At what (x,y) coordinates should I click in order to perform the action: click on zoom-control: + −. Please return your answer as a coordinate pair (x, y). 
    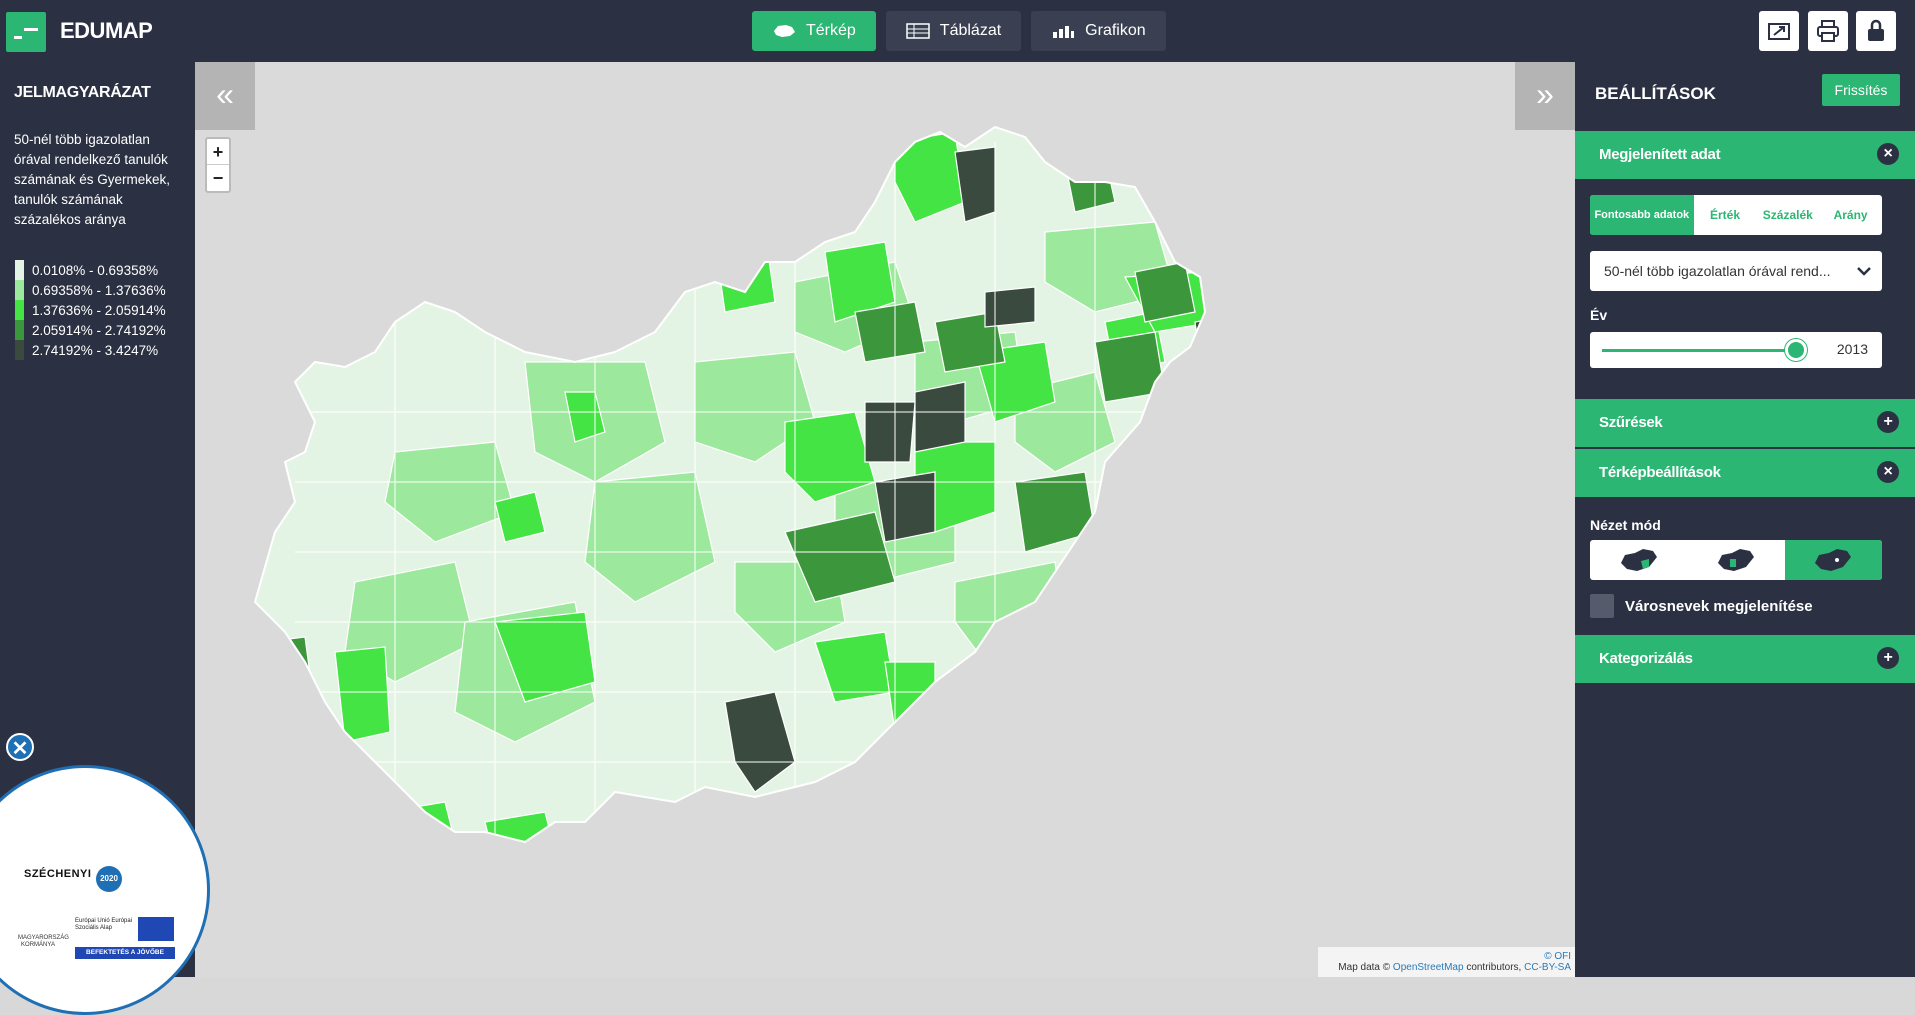
    Looking at the image, I should click on (218, 165).